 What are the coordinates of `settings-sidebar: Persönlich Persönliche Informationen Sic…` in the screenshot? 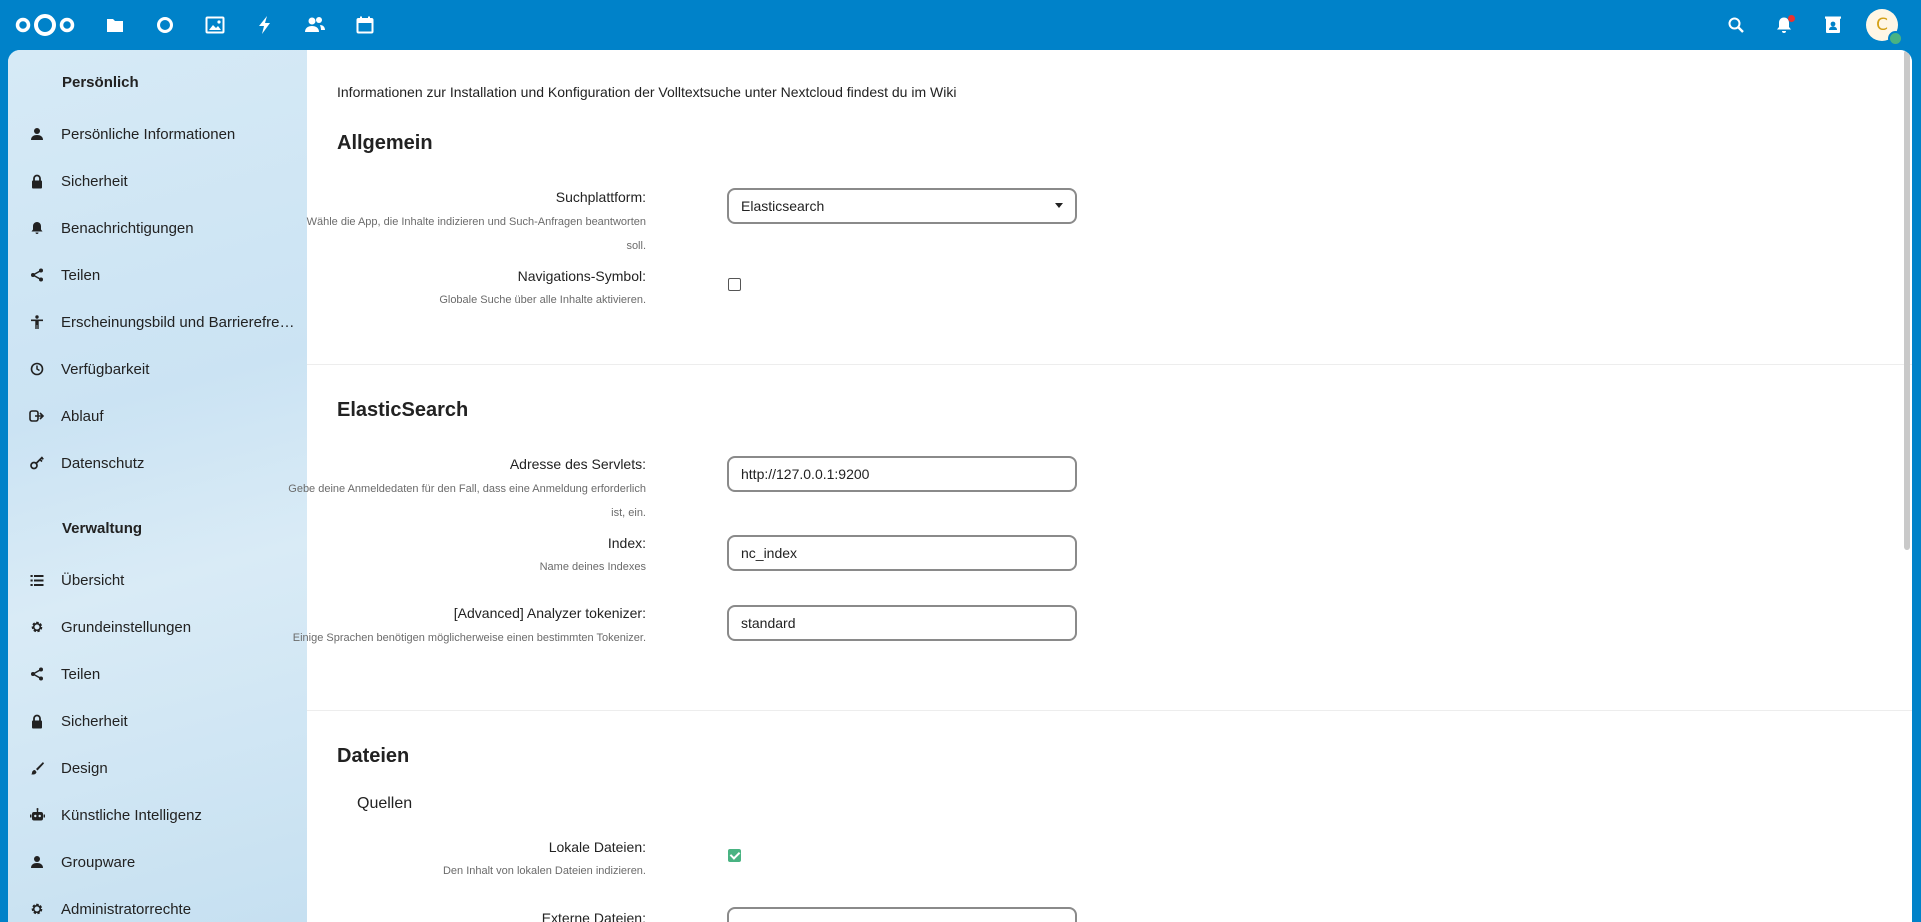 It's located at (157, 486).